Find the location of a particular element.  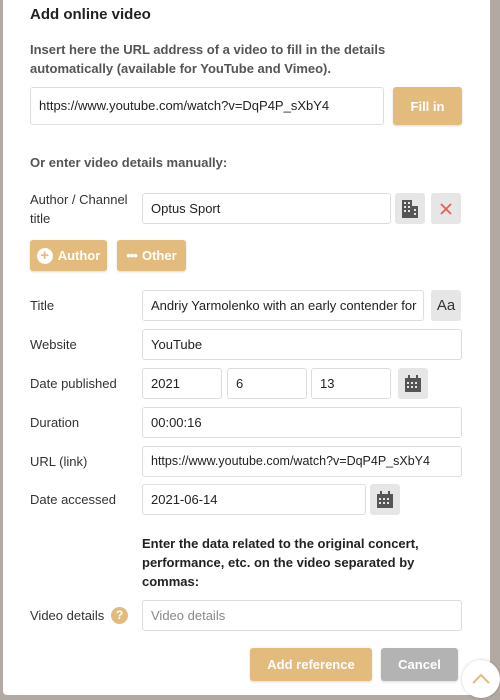

date-accessed-picker is located at coordinates (385, 499).